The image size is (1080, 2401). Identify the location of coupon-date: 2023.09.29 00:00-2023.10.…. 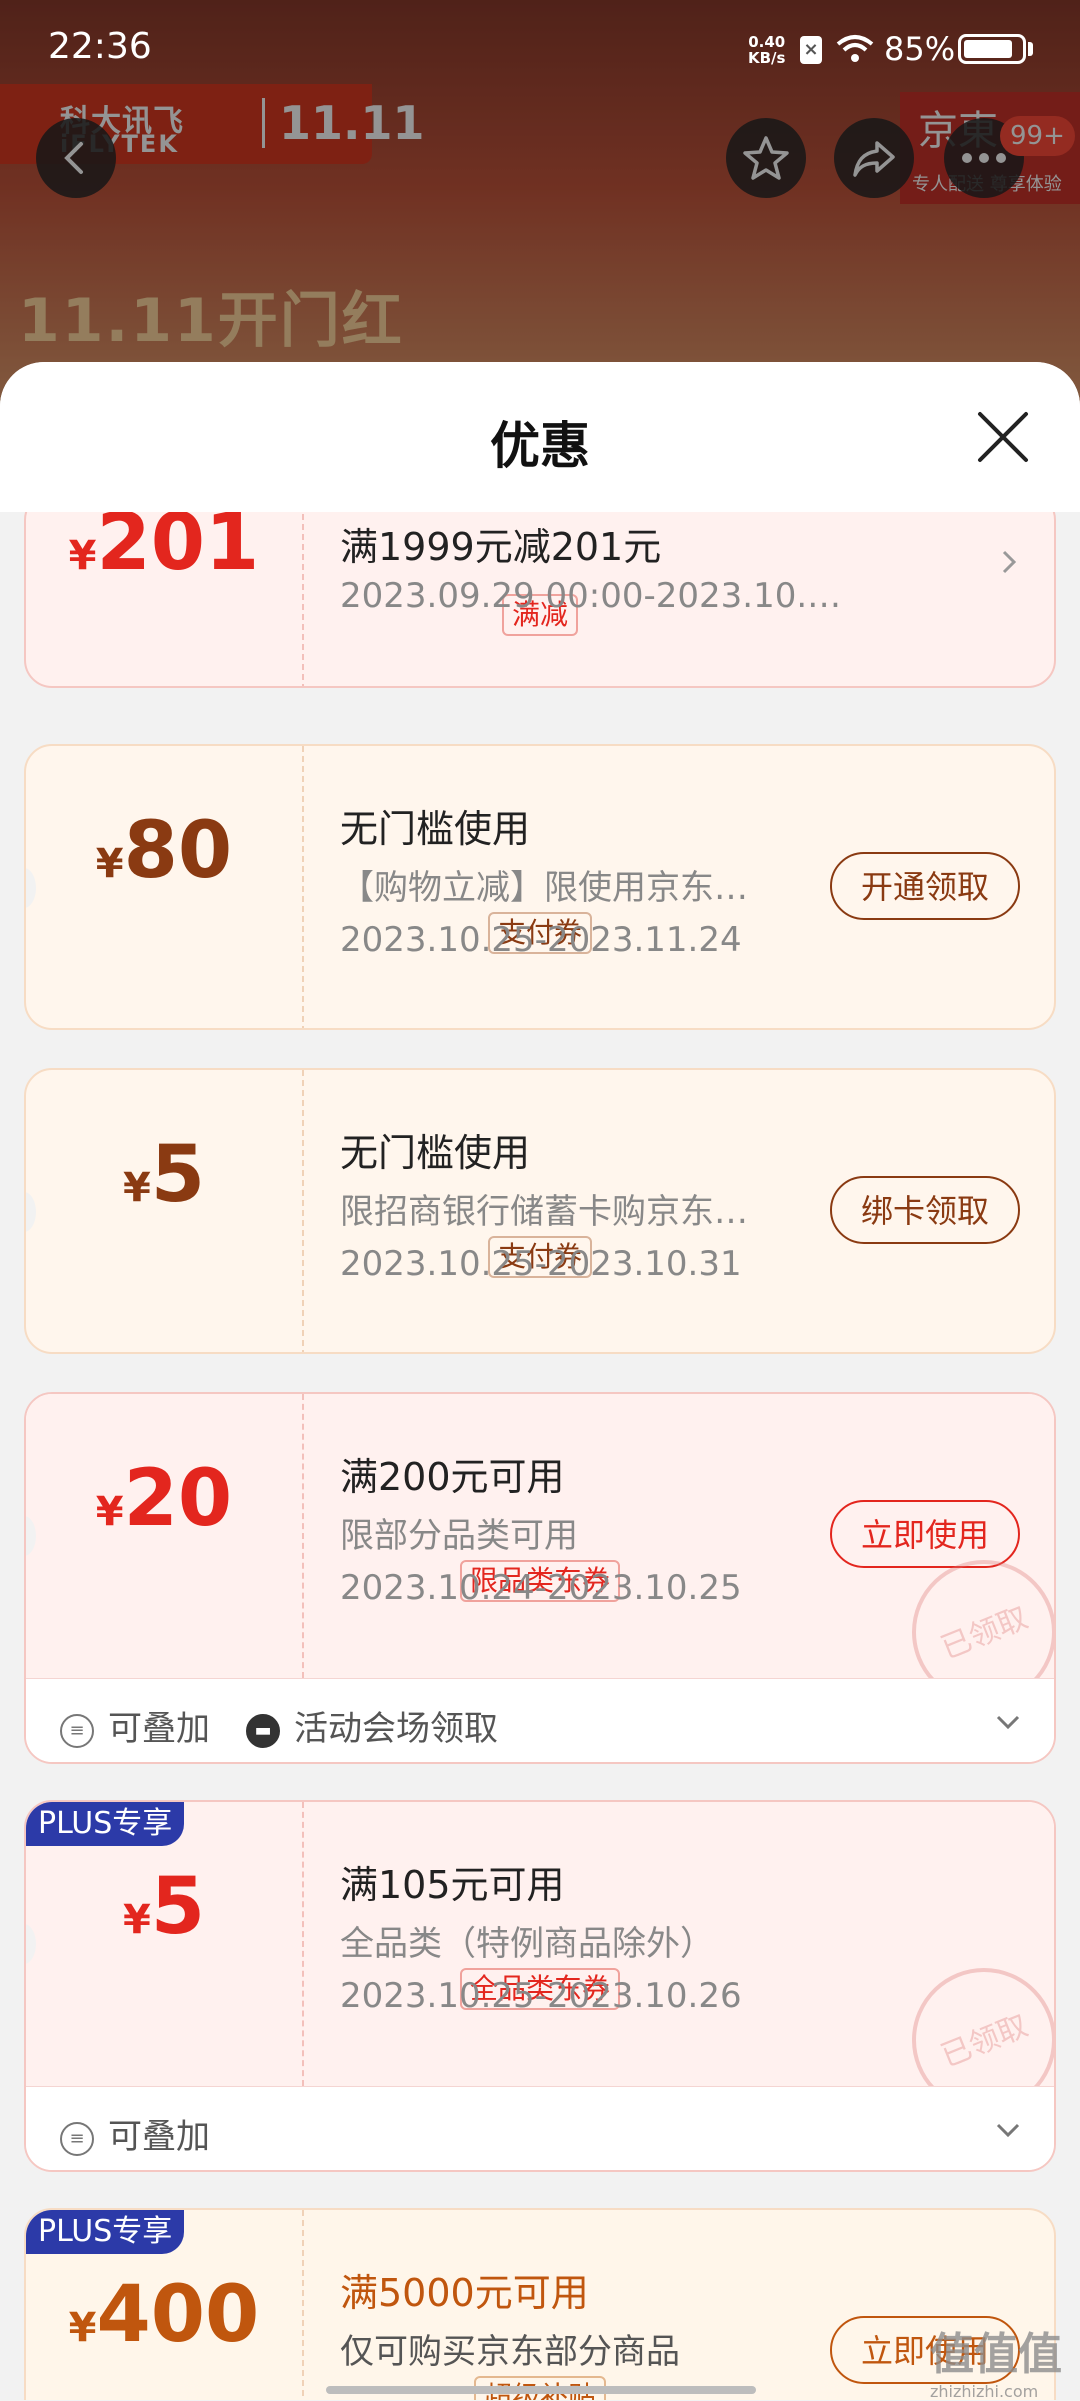
(591, 596).